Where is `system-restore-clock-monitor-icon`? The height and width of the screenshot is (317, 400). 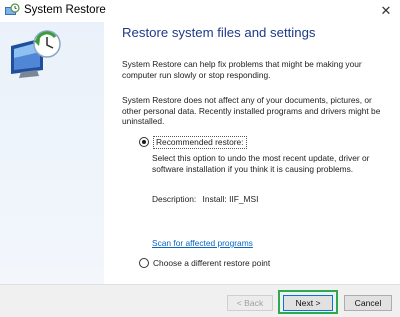 system-restore-clock-monitor-icon is located at coordinates (36, 54).